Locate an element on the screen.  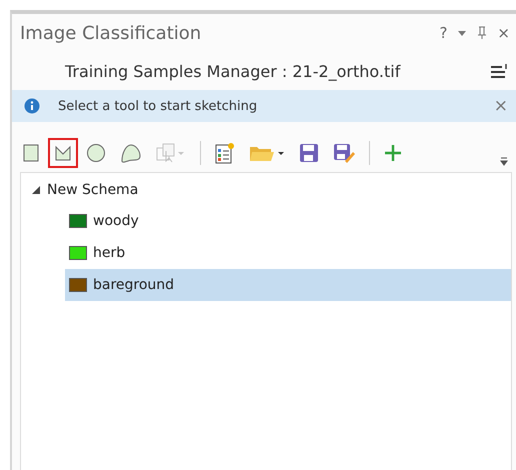
tree-row: woody is located at coordinates (288, 221).